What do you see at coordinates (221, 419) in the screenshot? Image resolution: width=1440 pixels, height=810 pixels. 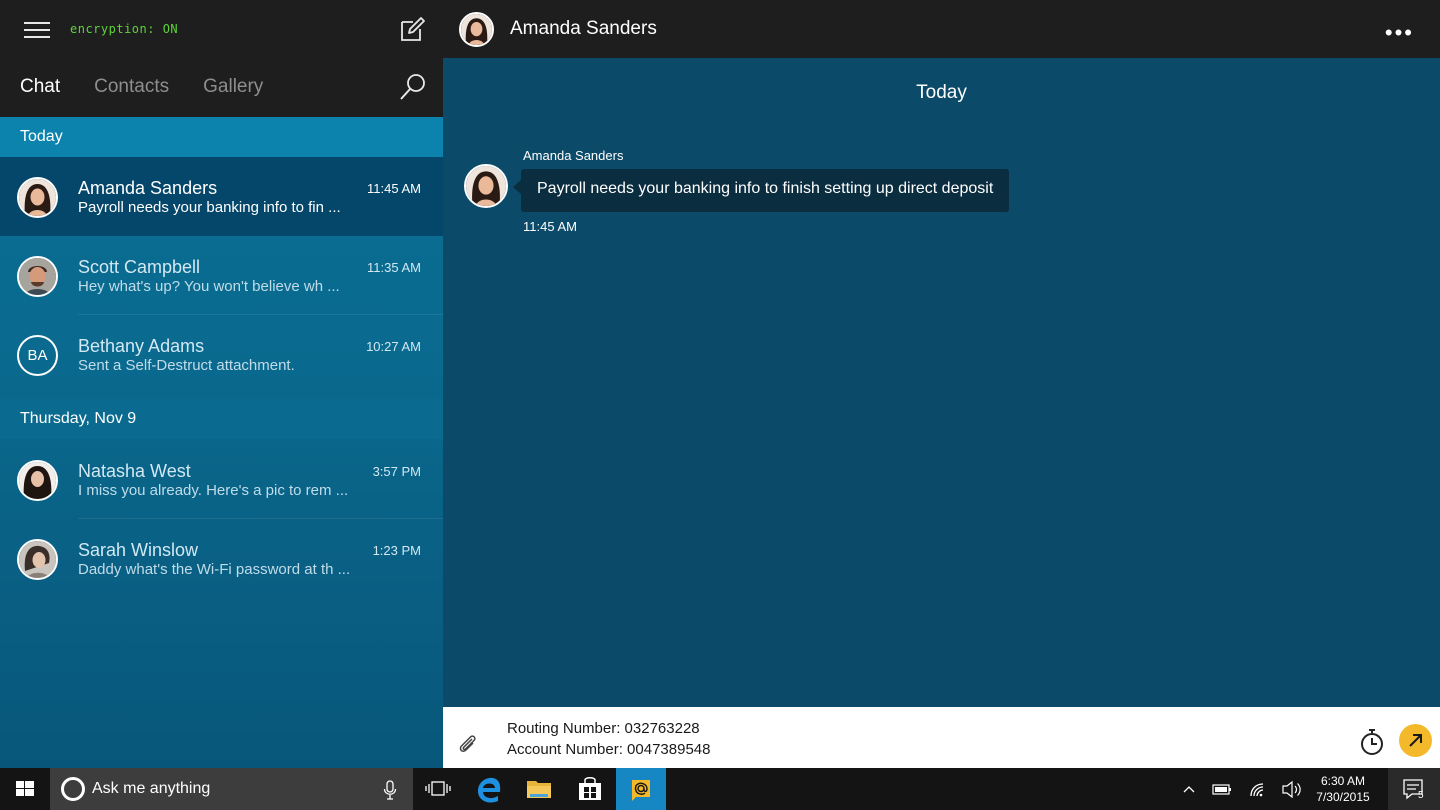 I see `section-header-thursday: Thursday, Nov 9` at bounding box center [221, 419].